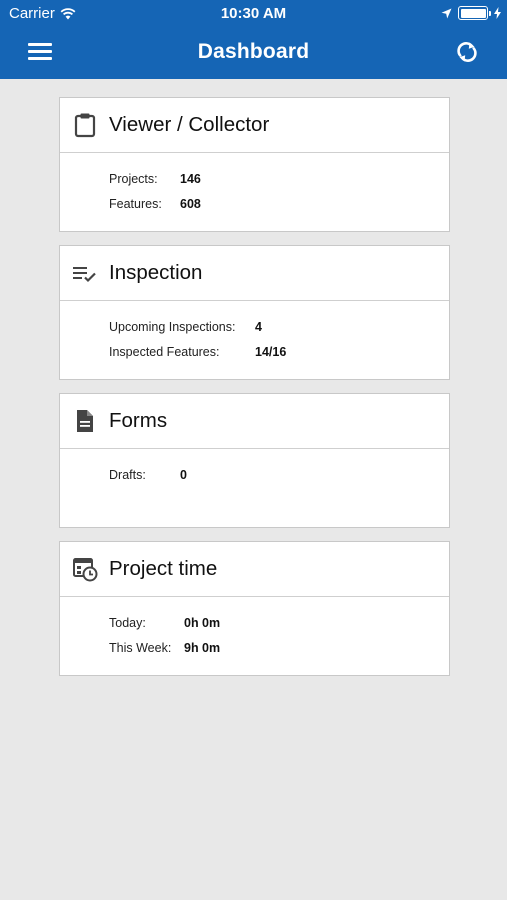 The height and width of the screenshot is (900, 507). Describe the element at coordinates (279, 480) in the screenshot. I see `stat-row: Drafts: 0` at that location.